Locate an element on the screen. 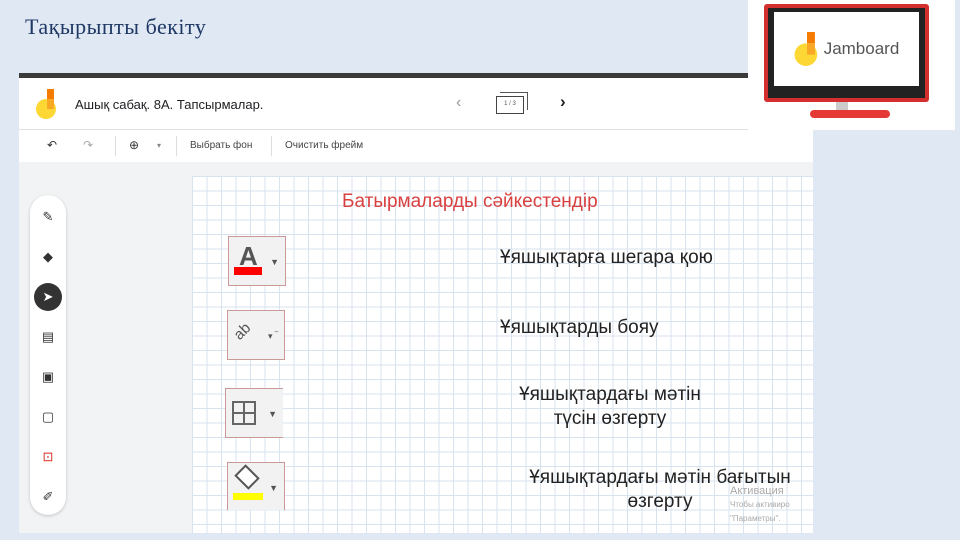 This screenshot has height=540, width=960. watermark-line: "Параметры". is located at coordinates (755, 518).